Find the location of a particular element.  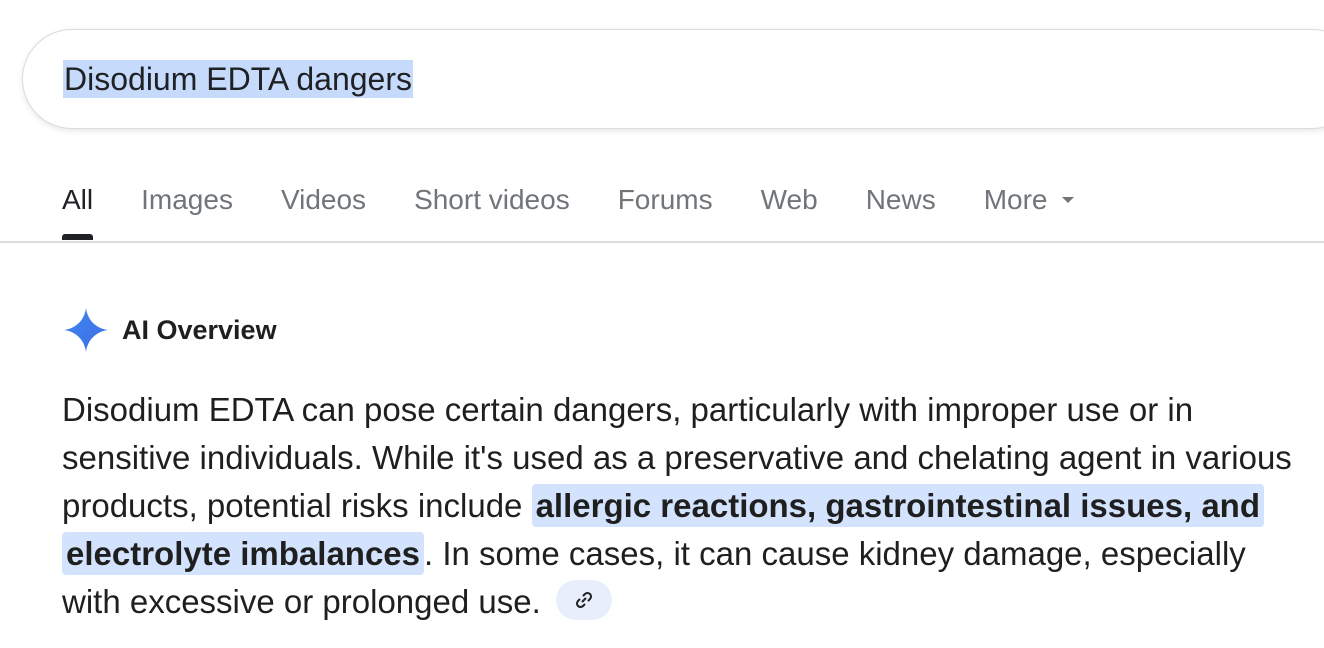

tab-label: Videos is located at coordinates (323, 199).